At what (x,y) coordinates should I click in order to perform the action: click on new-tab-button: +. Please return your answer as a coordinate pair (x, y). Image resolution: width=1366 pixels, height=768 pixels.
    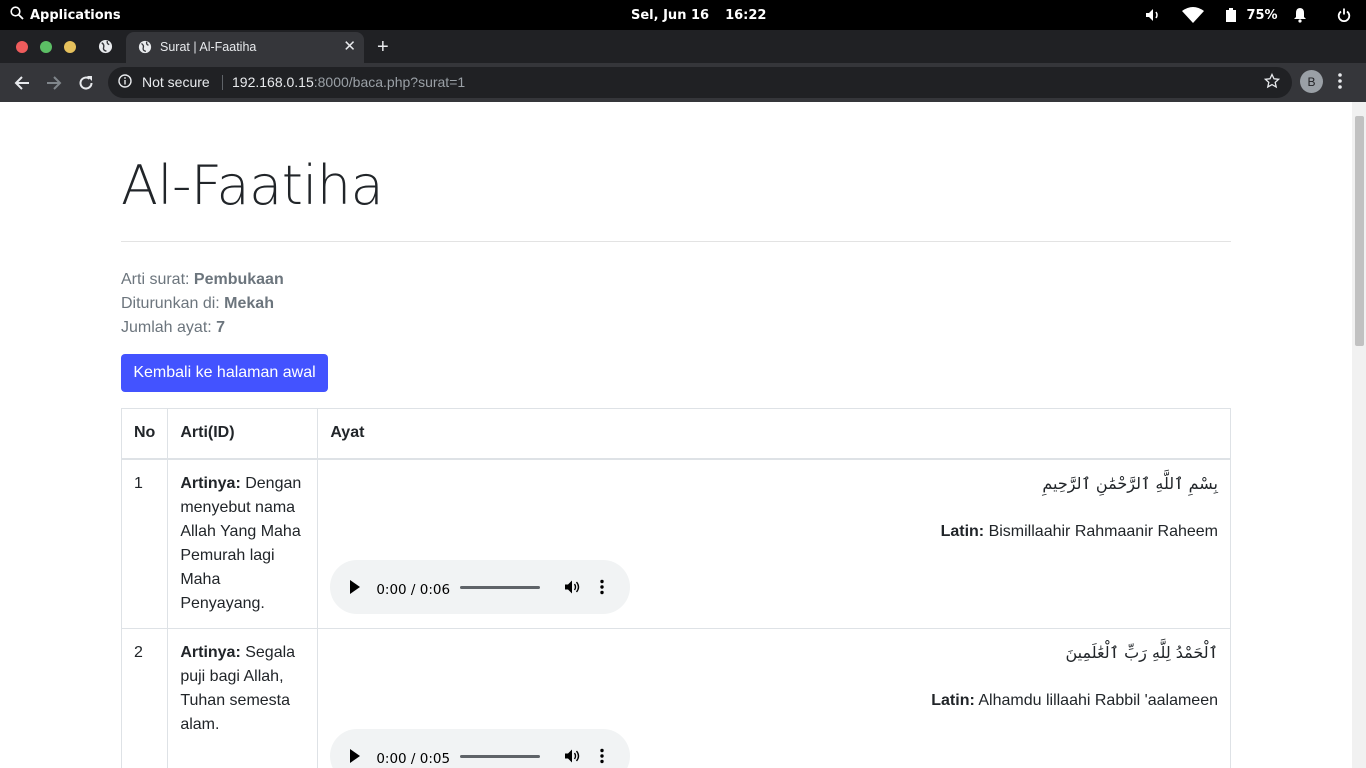
    Looking at the image, I should click on (383, 47).